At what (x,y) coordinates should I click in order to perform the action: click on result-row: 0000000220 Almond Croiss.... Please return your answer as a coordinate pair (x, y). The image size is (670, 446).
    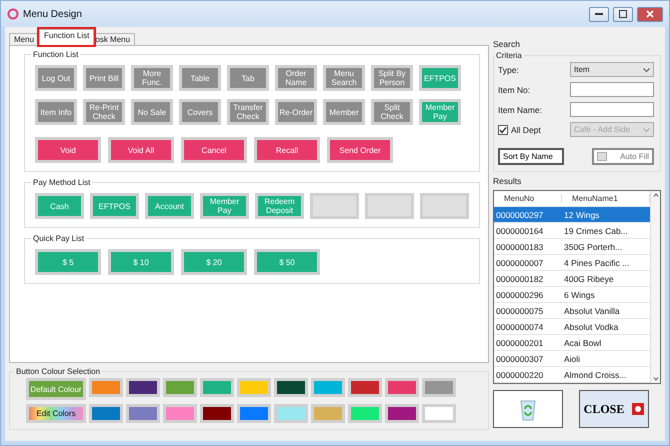
    Looking at the image, I should click on (572, 375).